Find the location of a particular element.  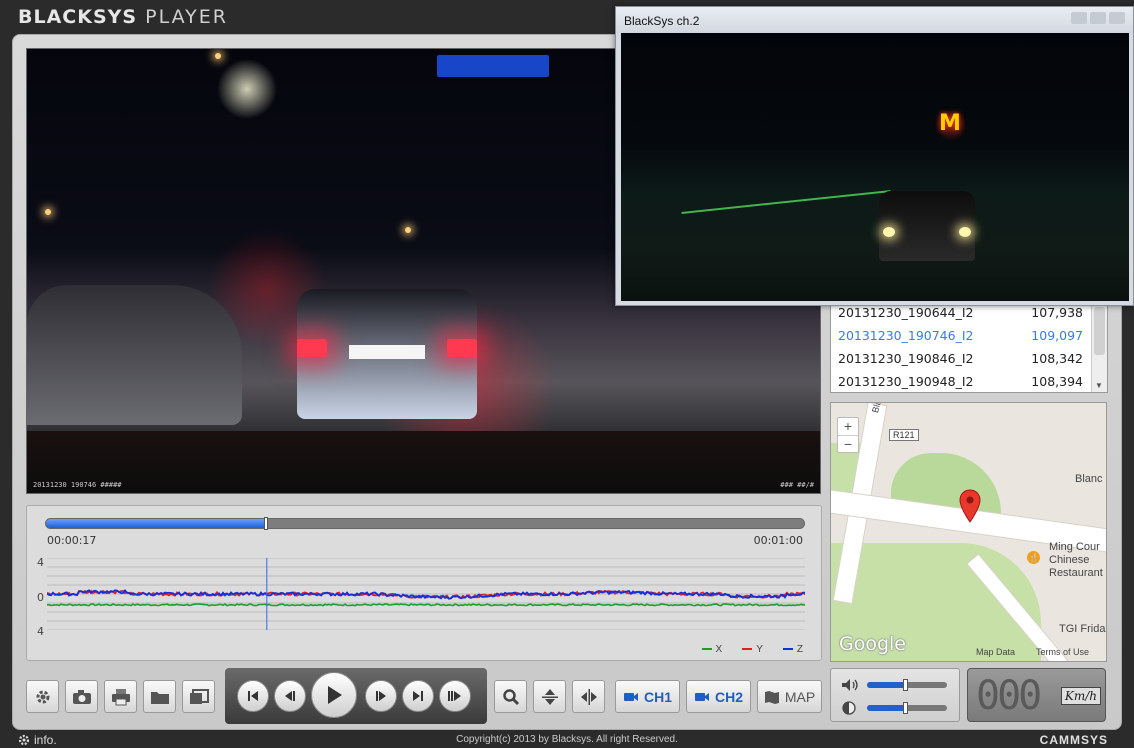

flip-vertical-button is located at coordinates (549, 696).